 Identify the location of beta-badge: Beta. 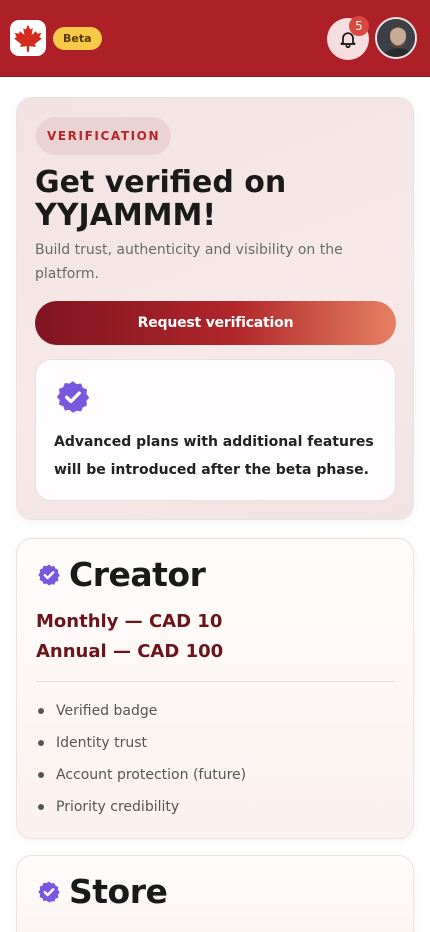
(77, 38).